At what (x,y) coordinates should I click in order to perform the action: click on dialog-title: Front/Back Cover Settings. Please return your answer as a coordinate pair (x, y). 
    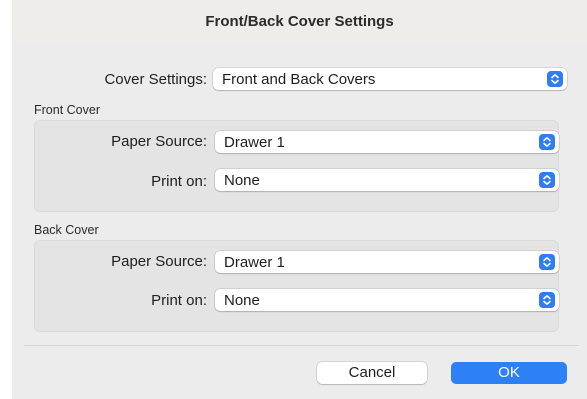
    Looking at the image, I should click on (299, 21).